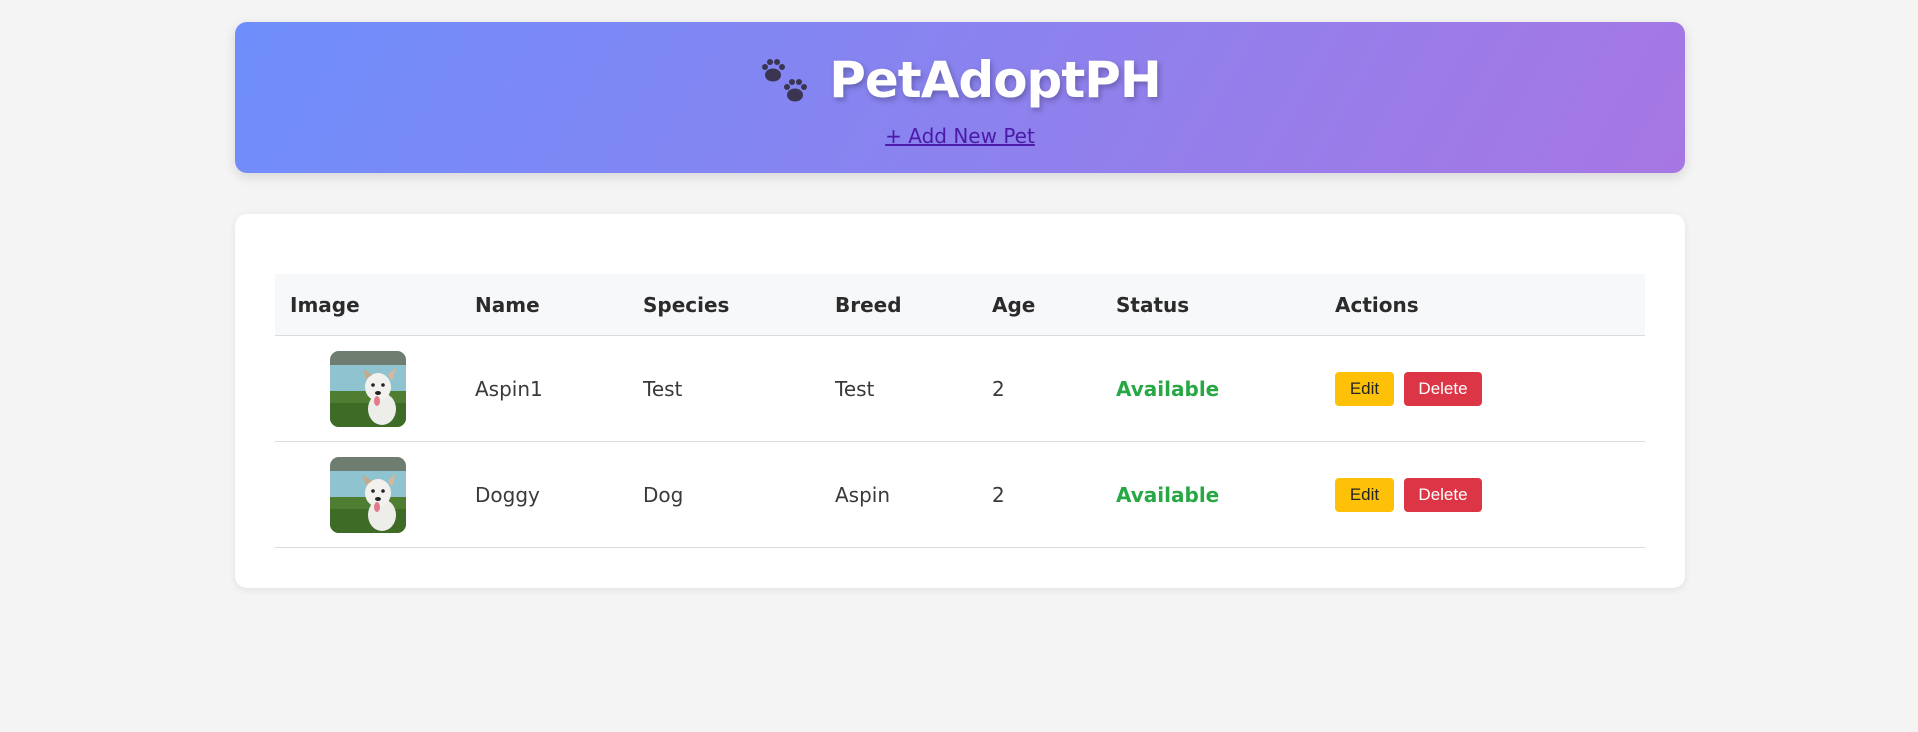 This screenshot has height=732, width=1918. Describe the element at coordinates (898, 494) in the screenshot. I see `pet-breed: Aspin` at that location.